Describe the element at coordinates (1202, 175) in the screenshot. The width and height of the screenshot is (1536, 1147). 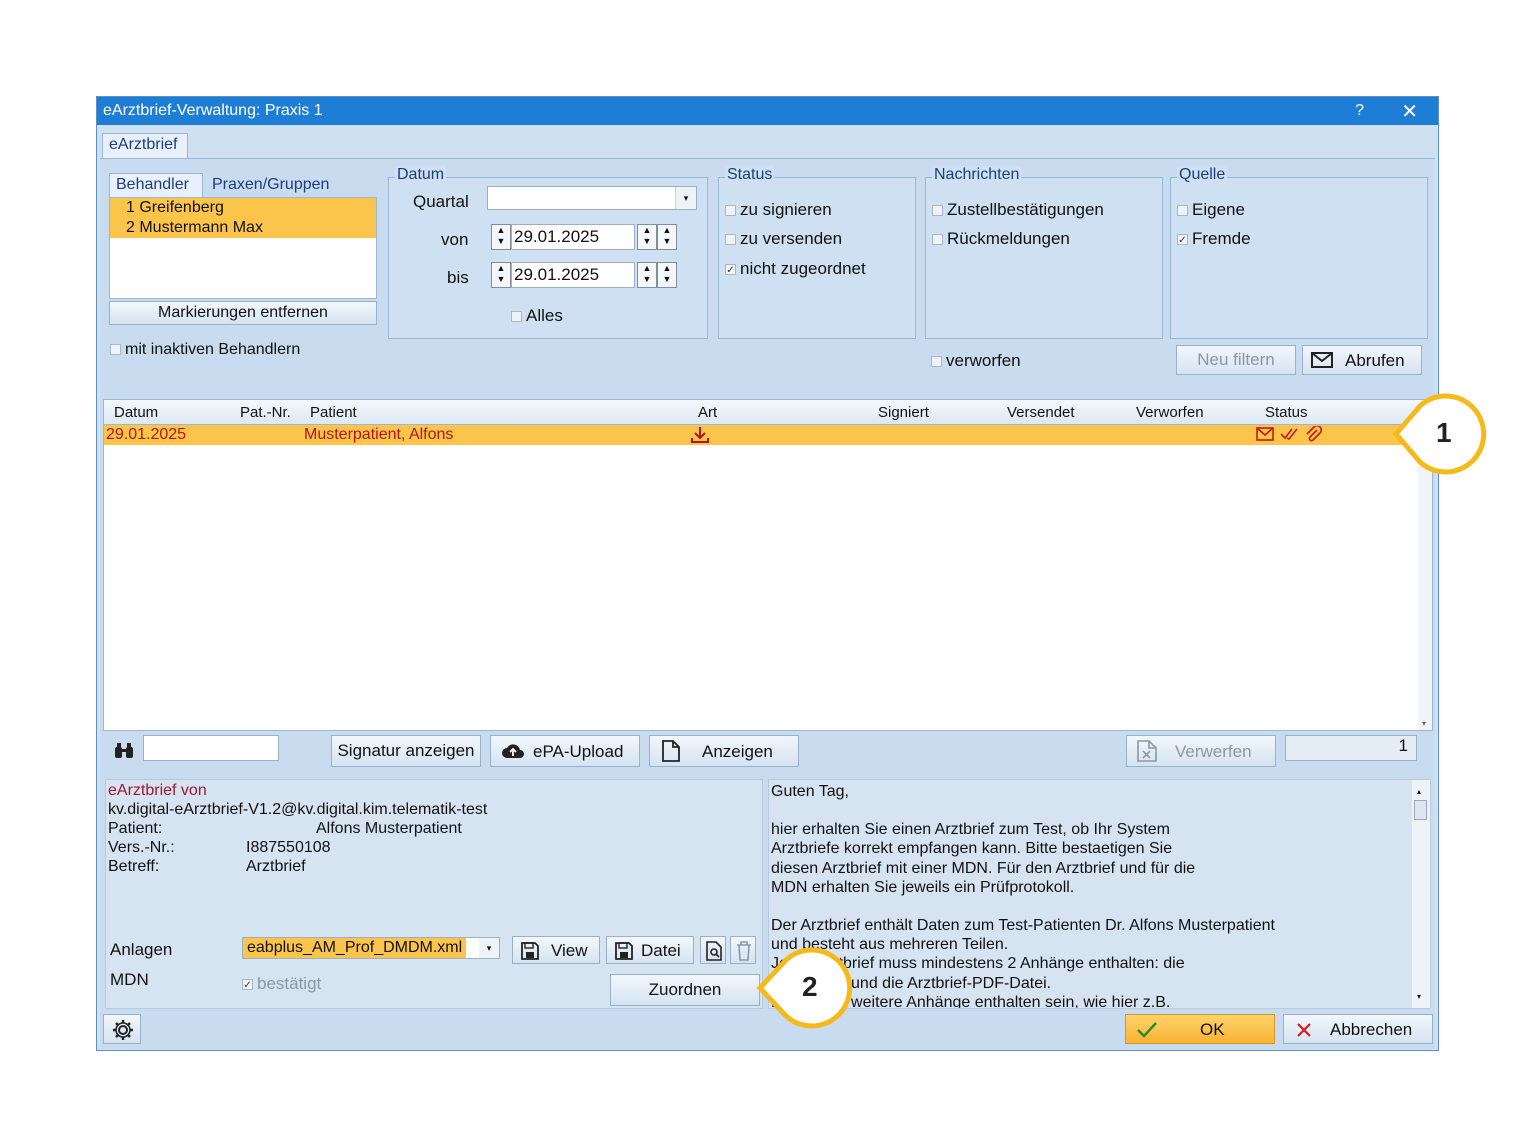
I see `group-legend: Quelle` at that location.